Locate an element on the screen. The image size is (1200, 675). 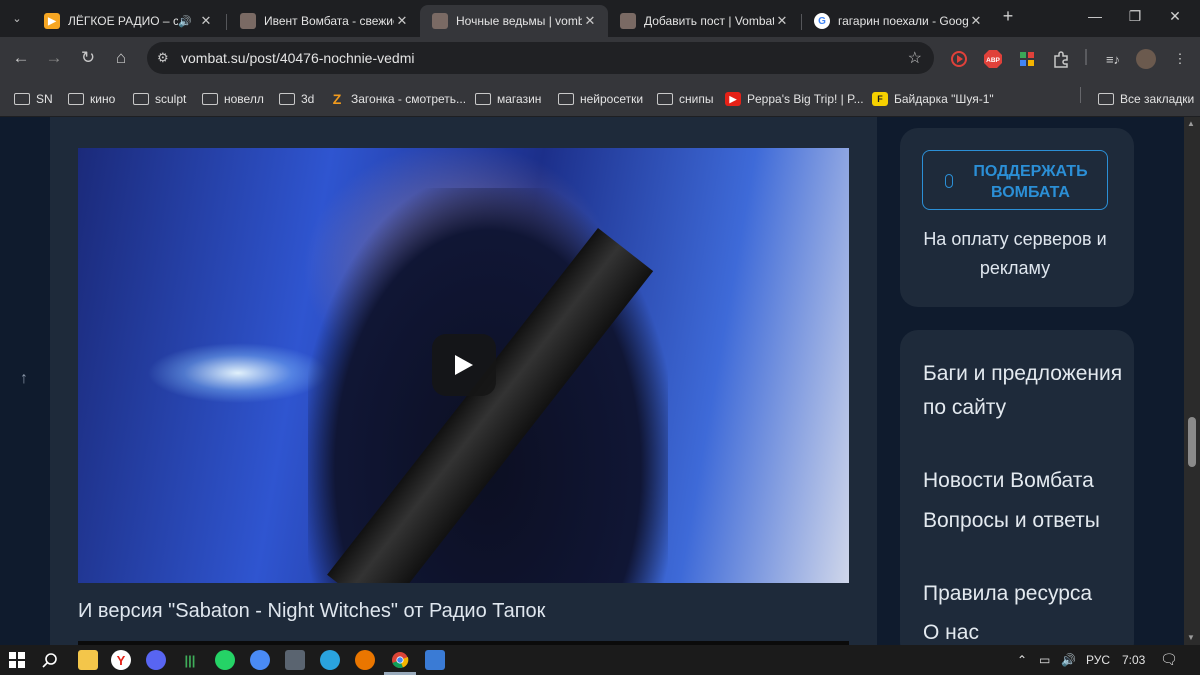
scroll-down-icon: ▼ is located at coordinates (1191, 637).